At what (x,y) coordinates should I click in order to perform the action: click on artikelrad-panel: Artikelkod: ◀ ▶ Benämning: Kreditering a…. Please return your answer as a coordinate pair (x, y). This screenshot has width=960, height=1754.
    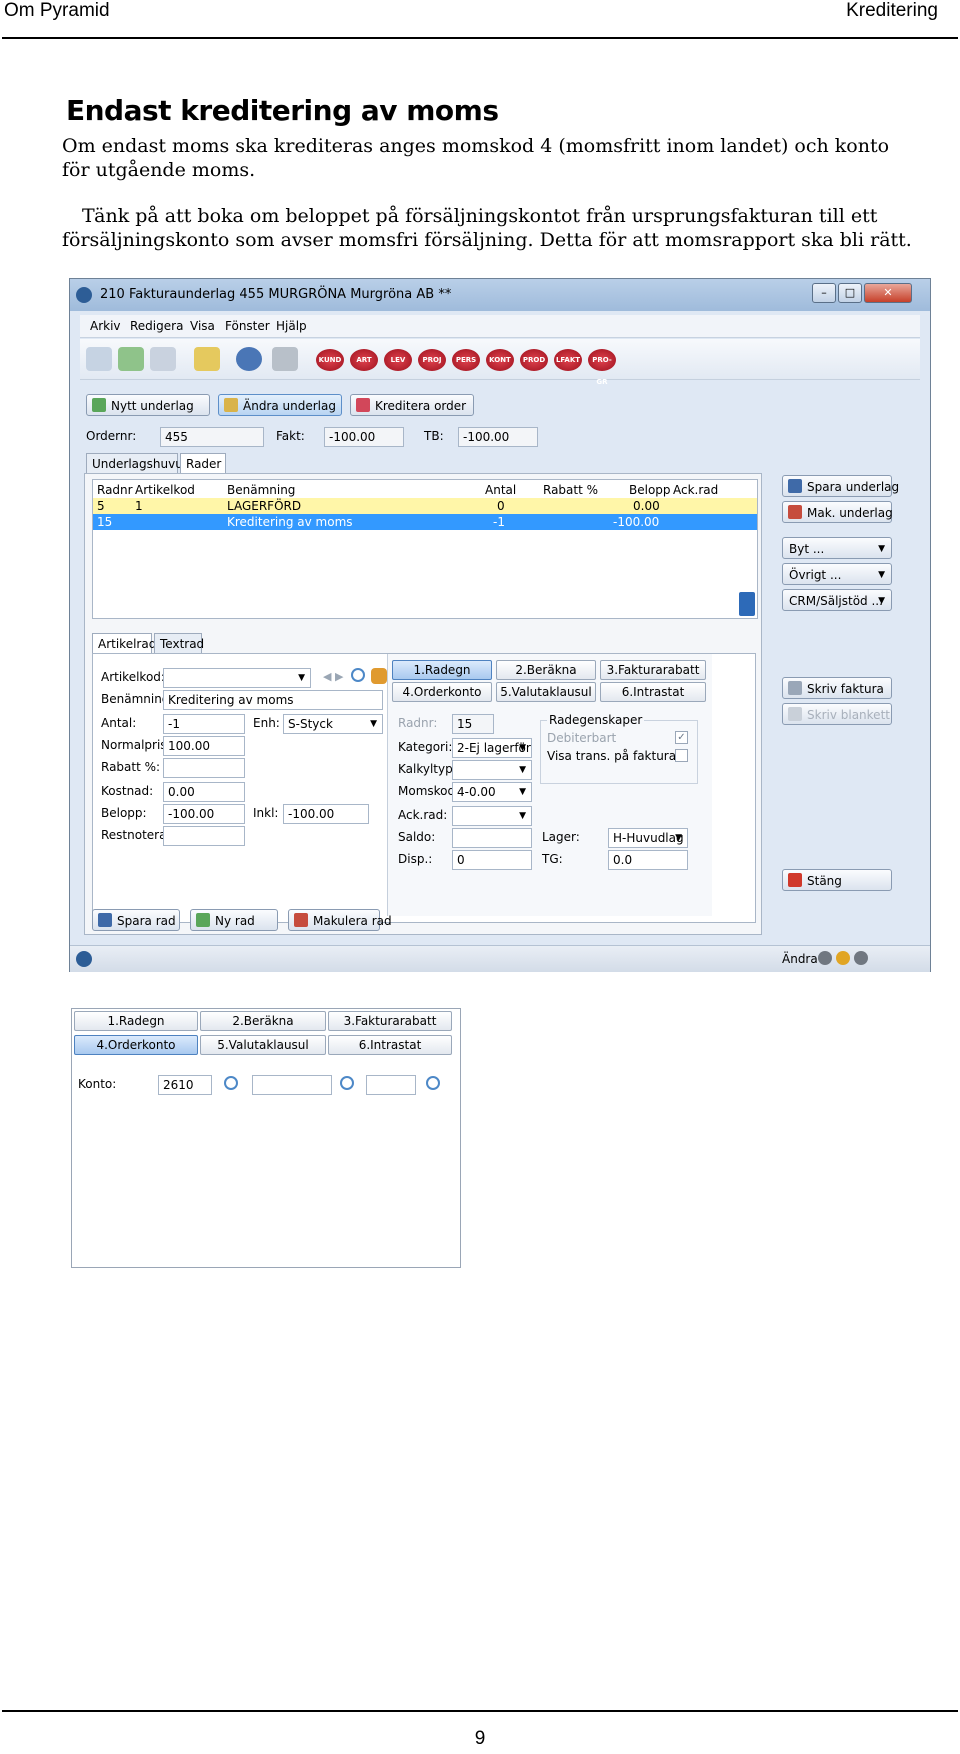
    Looking at the image, I should click on (424, 788).